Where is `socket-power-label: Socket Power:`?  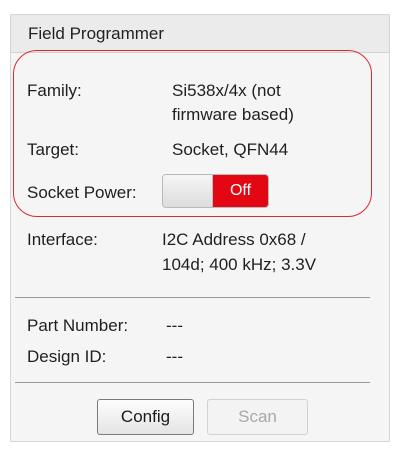 socket-power-label: Socket Power: is located at coordinates (82, 192).